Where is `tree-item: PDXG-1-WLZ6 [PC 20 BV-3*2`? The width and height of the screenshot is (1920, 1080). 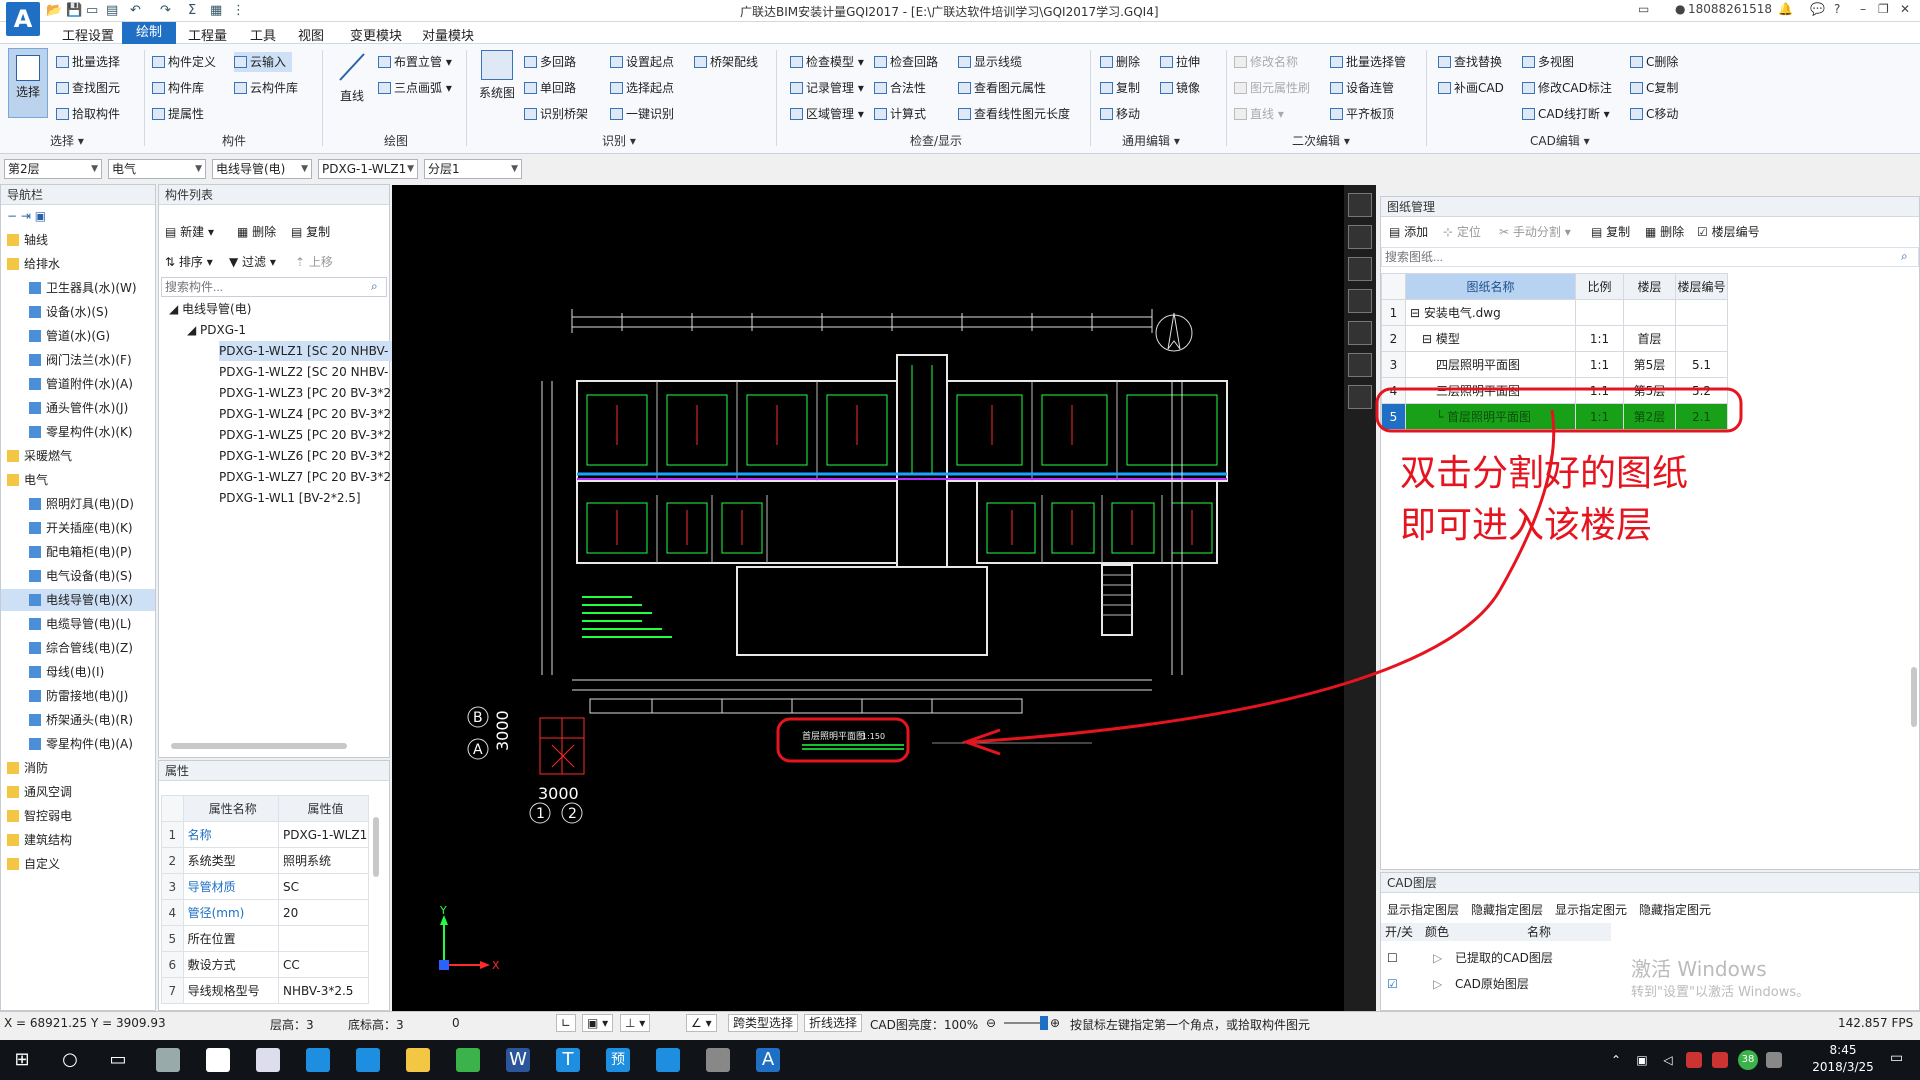
tree-item: PDXG-1-WLZ6 [PC 20 BV-3*2 is located at coordinates (305, 456).